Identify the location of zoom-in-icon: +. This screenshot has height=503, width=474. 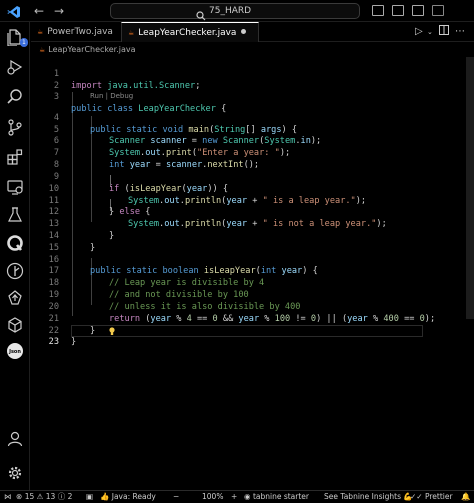
(234, 497).